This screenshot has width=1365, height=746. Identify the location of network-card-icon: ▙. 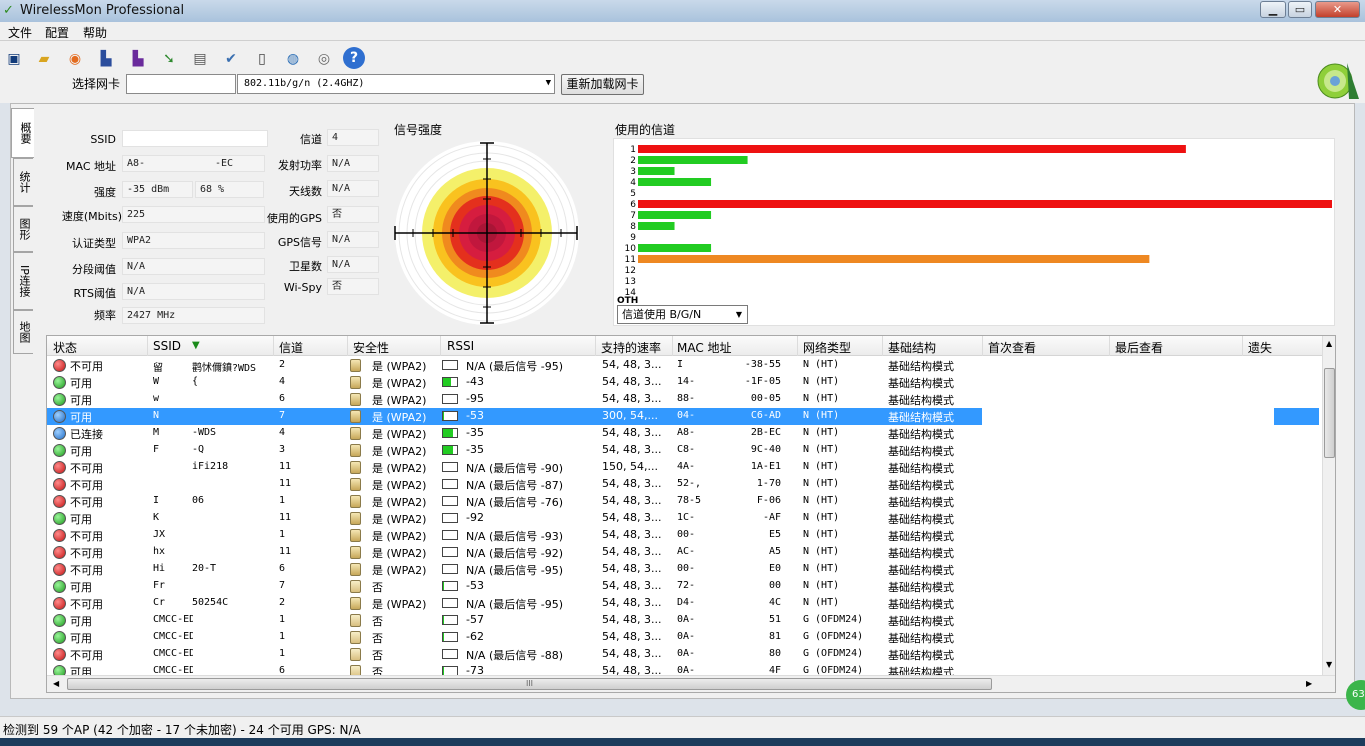
(106, 59).